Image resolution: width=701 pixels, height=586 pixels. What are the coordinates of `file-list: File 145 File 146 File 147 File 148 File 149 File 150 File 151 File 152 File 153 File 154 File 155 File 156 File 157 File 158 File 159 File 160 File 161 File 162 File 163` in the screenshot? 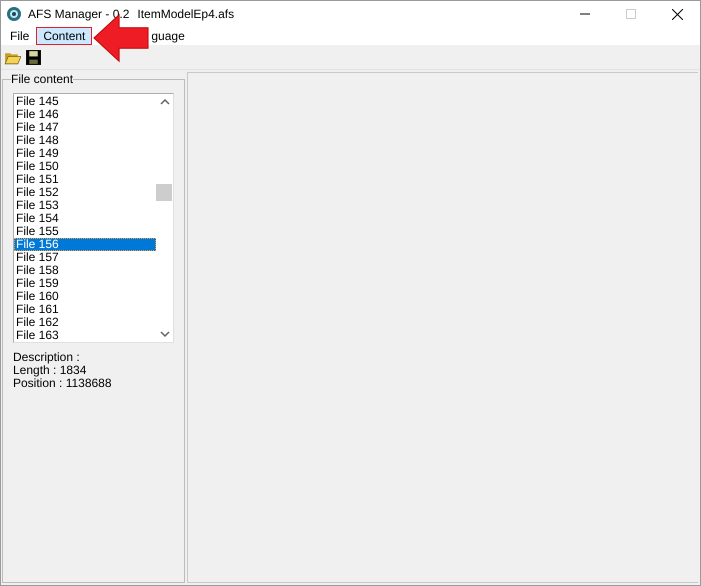 It's located at (93, 218).